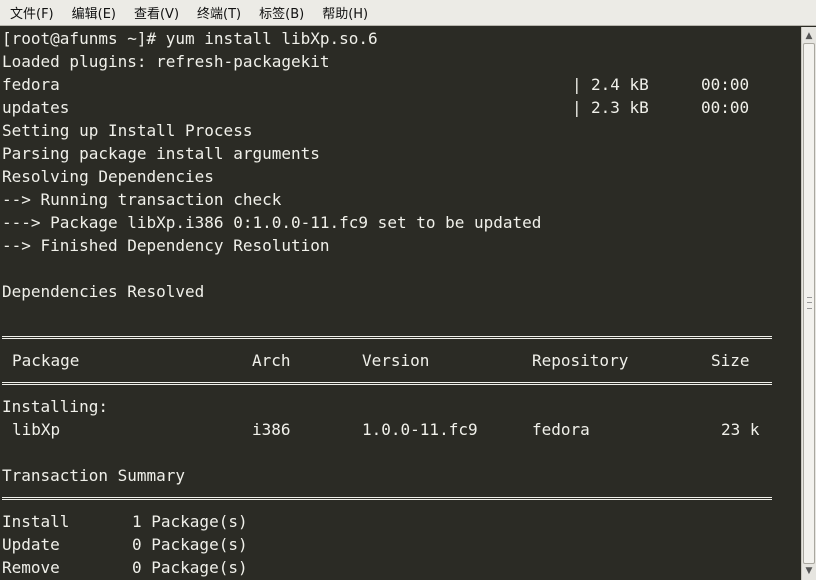 This screenshot has width=816, height=580. I want to click on summary-count: 1 Package(s), so click(190, 521).